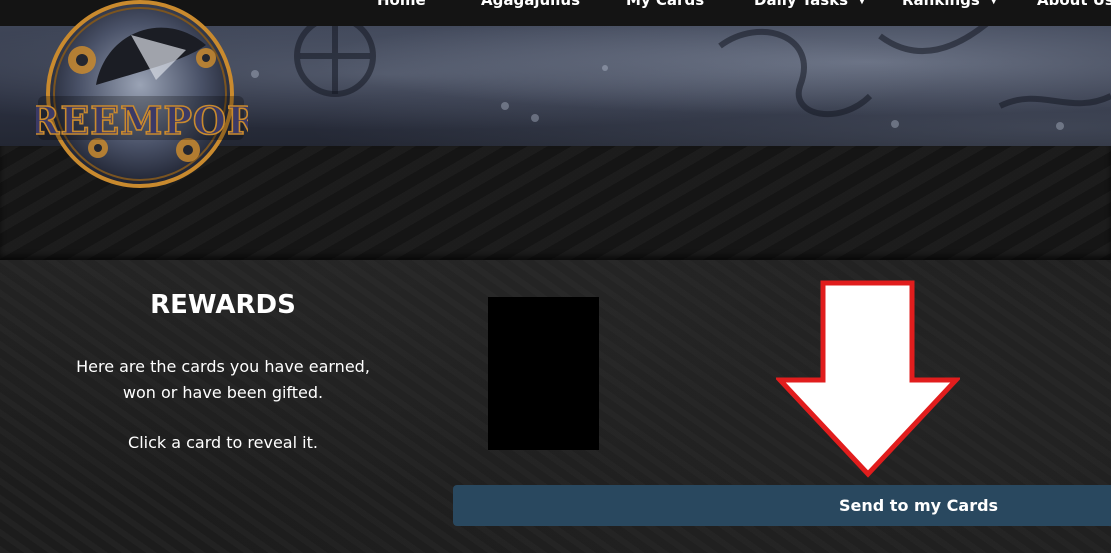 The width and height of the screenshot is (1111, 553). I want to click on nav-rankings: Rankings ▼, so click(950, 4).